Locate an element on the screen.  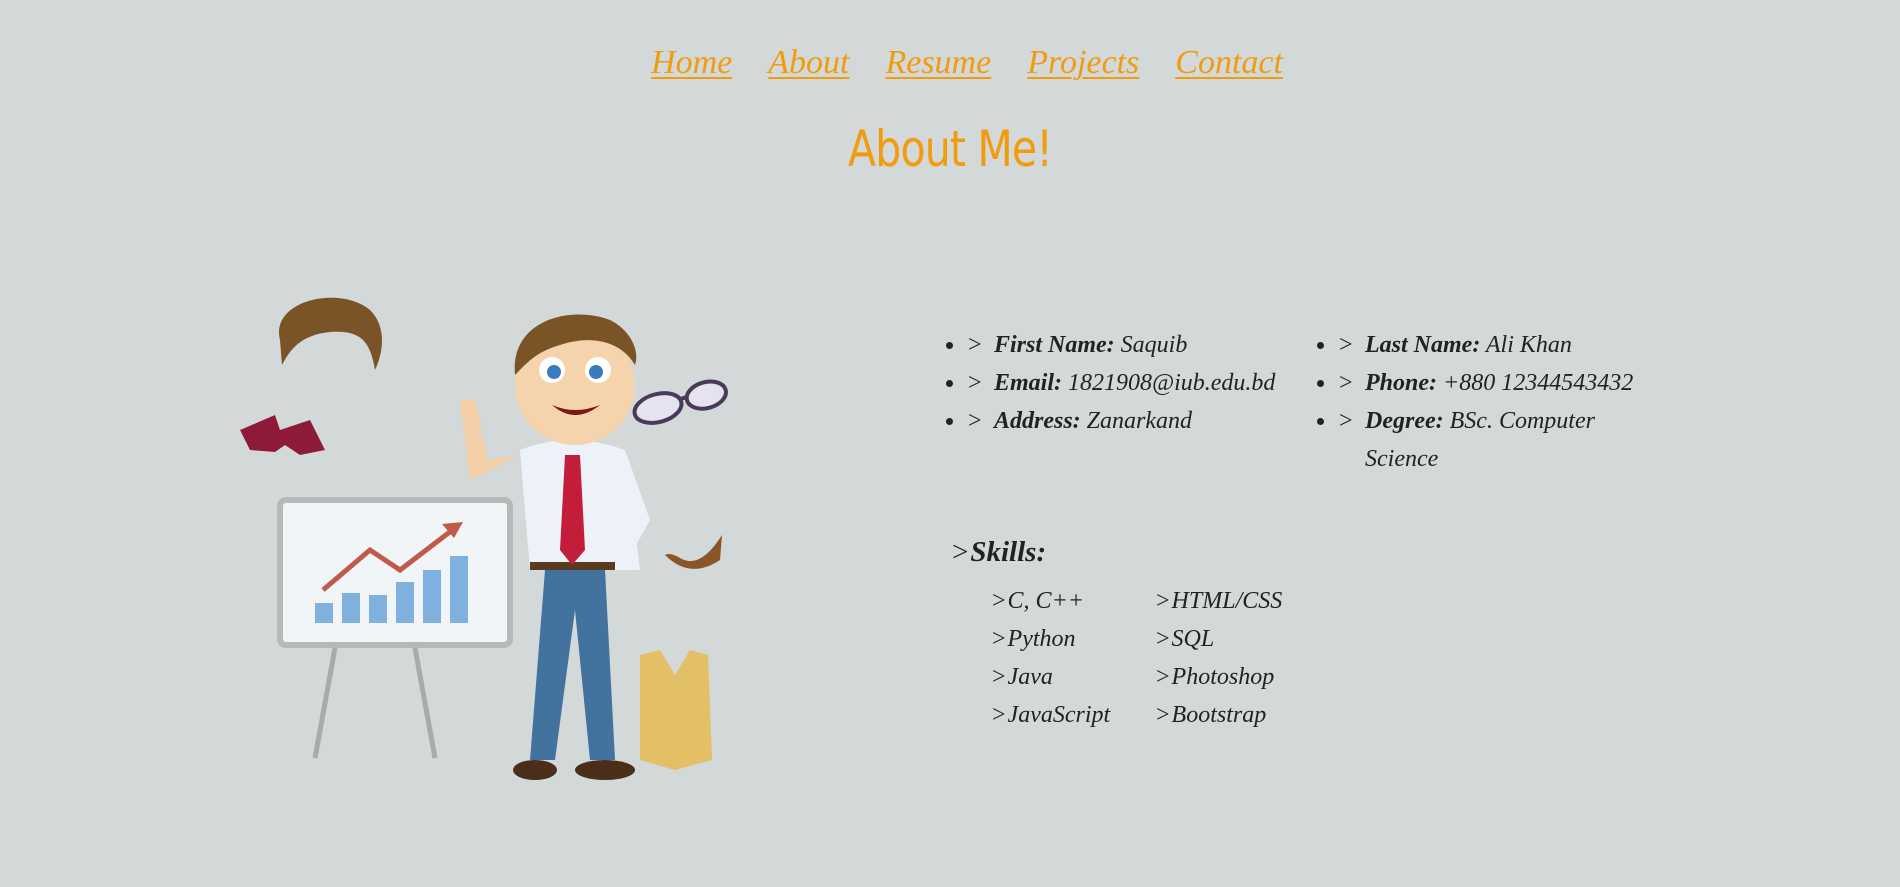
skill-label: SQL is located at coordinates (1193, 639).